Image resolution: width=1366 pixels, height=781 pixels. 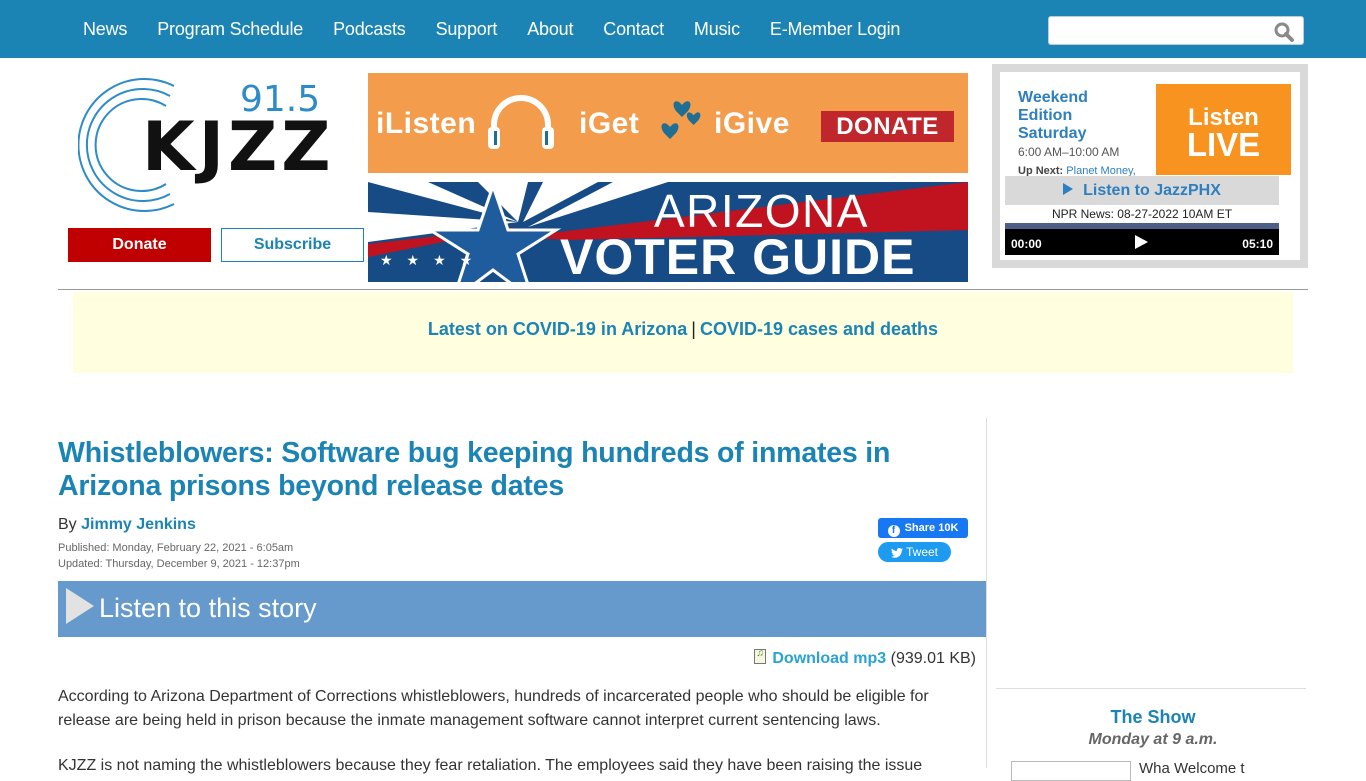 I want to click on listen-jazzphx-button: Listen to JazzPHX, so click(x=1142, y=190).